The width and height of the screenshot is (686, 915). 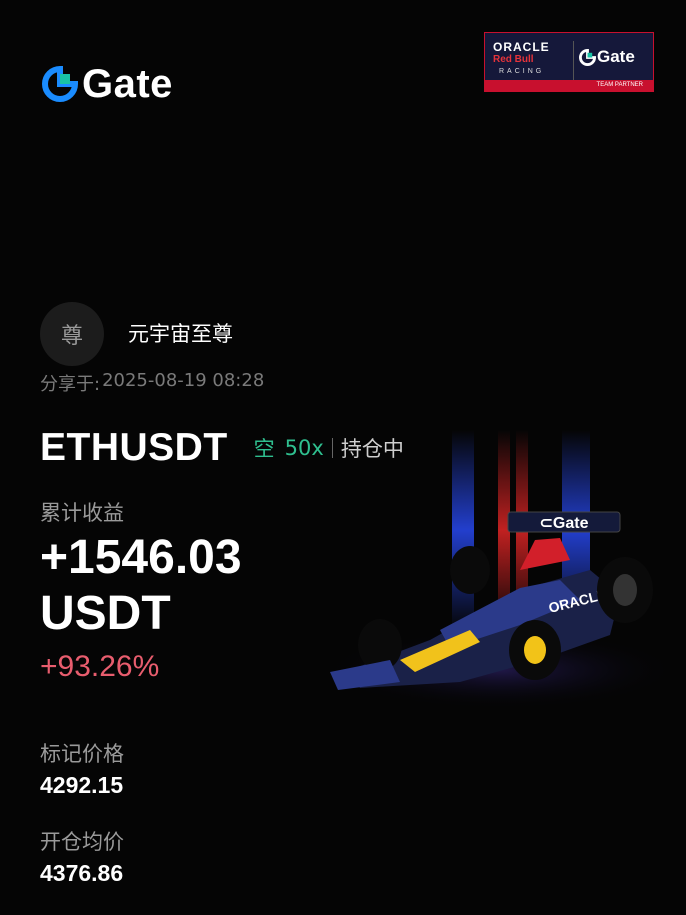 What do you see at coordinates (521, 47) in the screenshot?
I see `oracle-wordmark: ORACLE` at bounding box center [521, 47].